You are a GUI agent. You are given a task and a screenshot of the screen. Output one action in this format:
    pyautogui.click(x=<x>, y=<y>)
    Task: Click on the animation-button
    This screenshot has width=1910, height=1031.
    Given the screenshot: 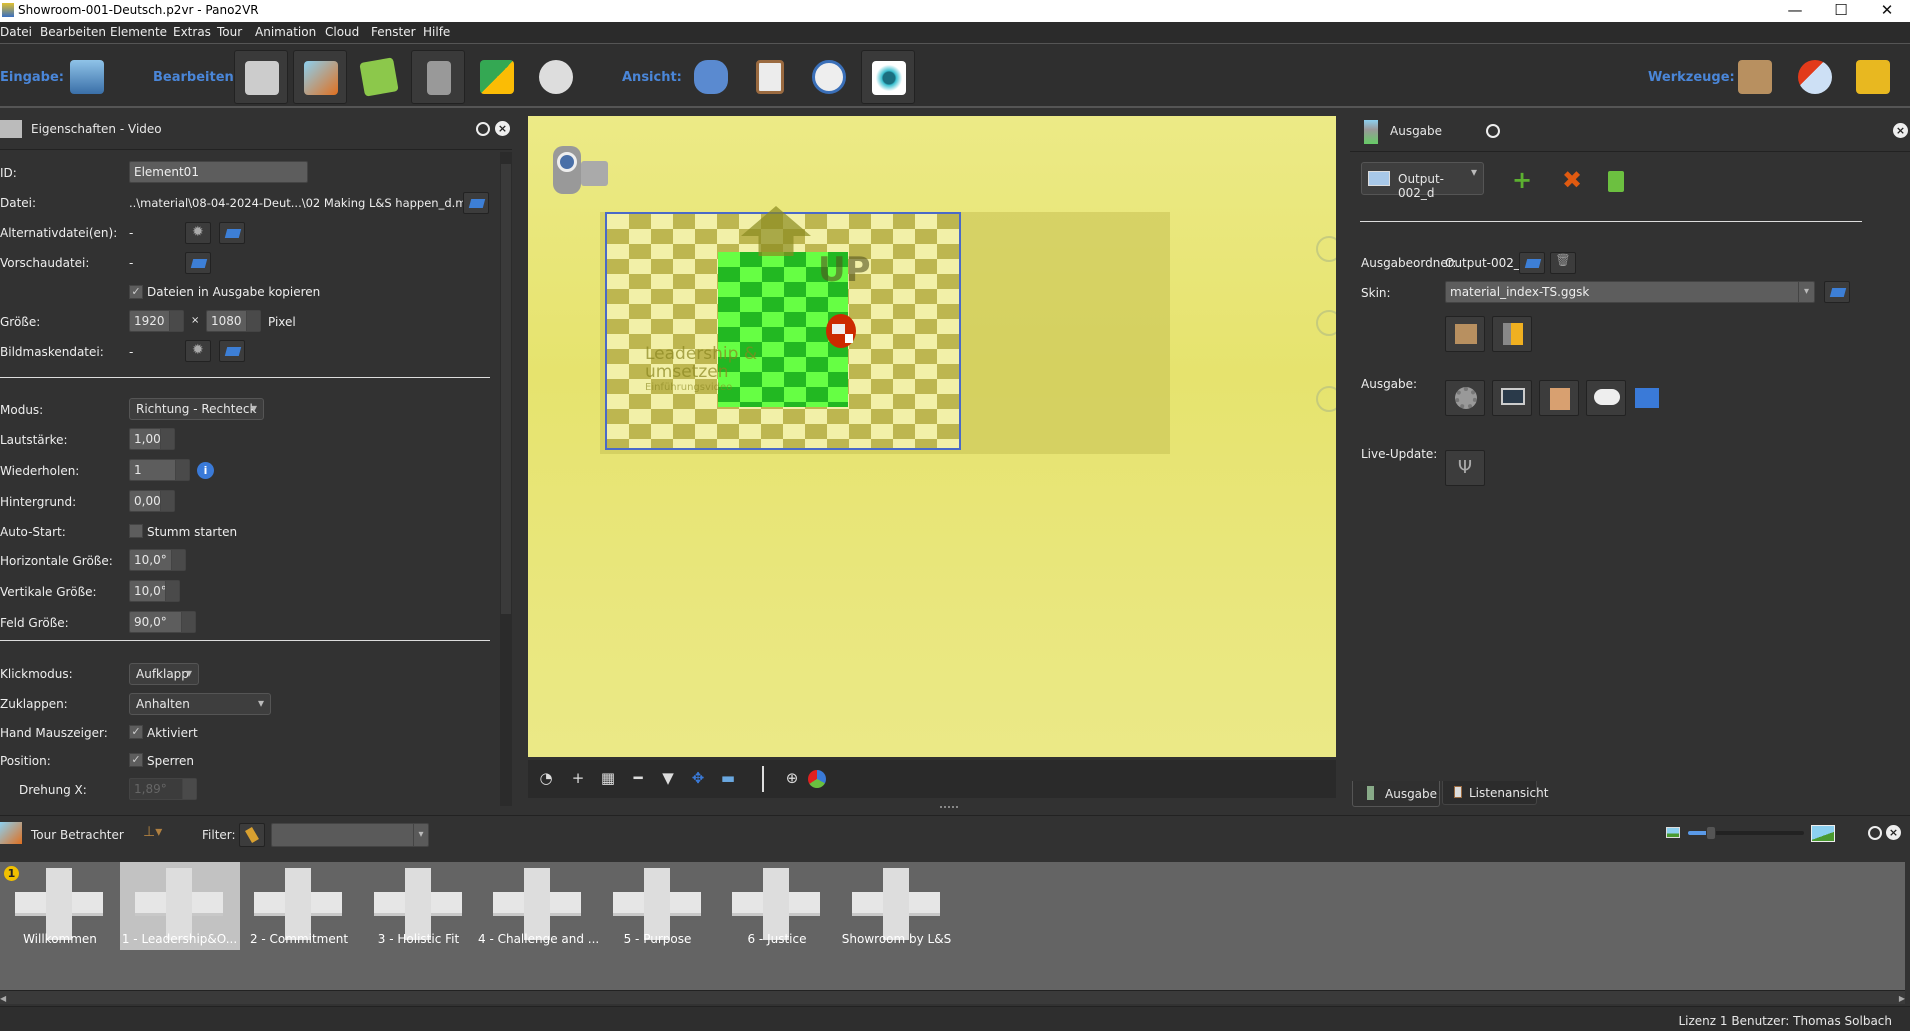 What is the action you would take?
    pyautogui.click(x=556, y=77)
    